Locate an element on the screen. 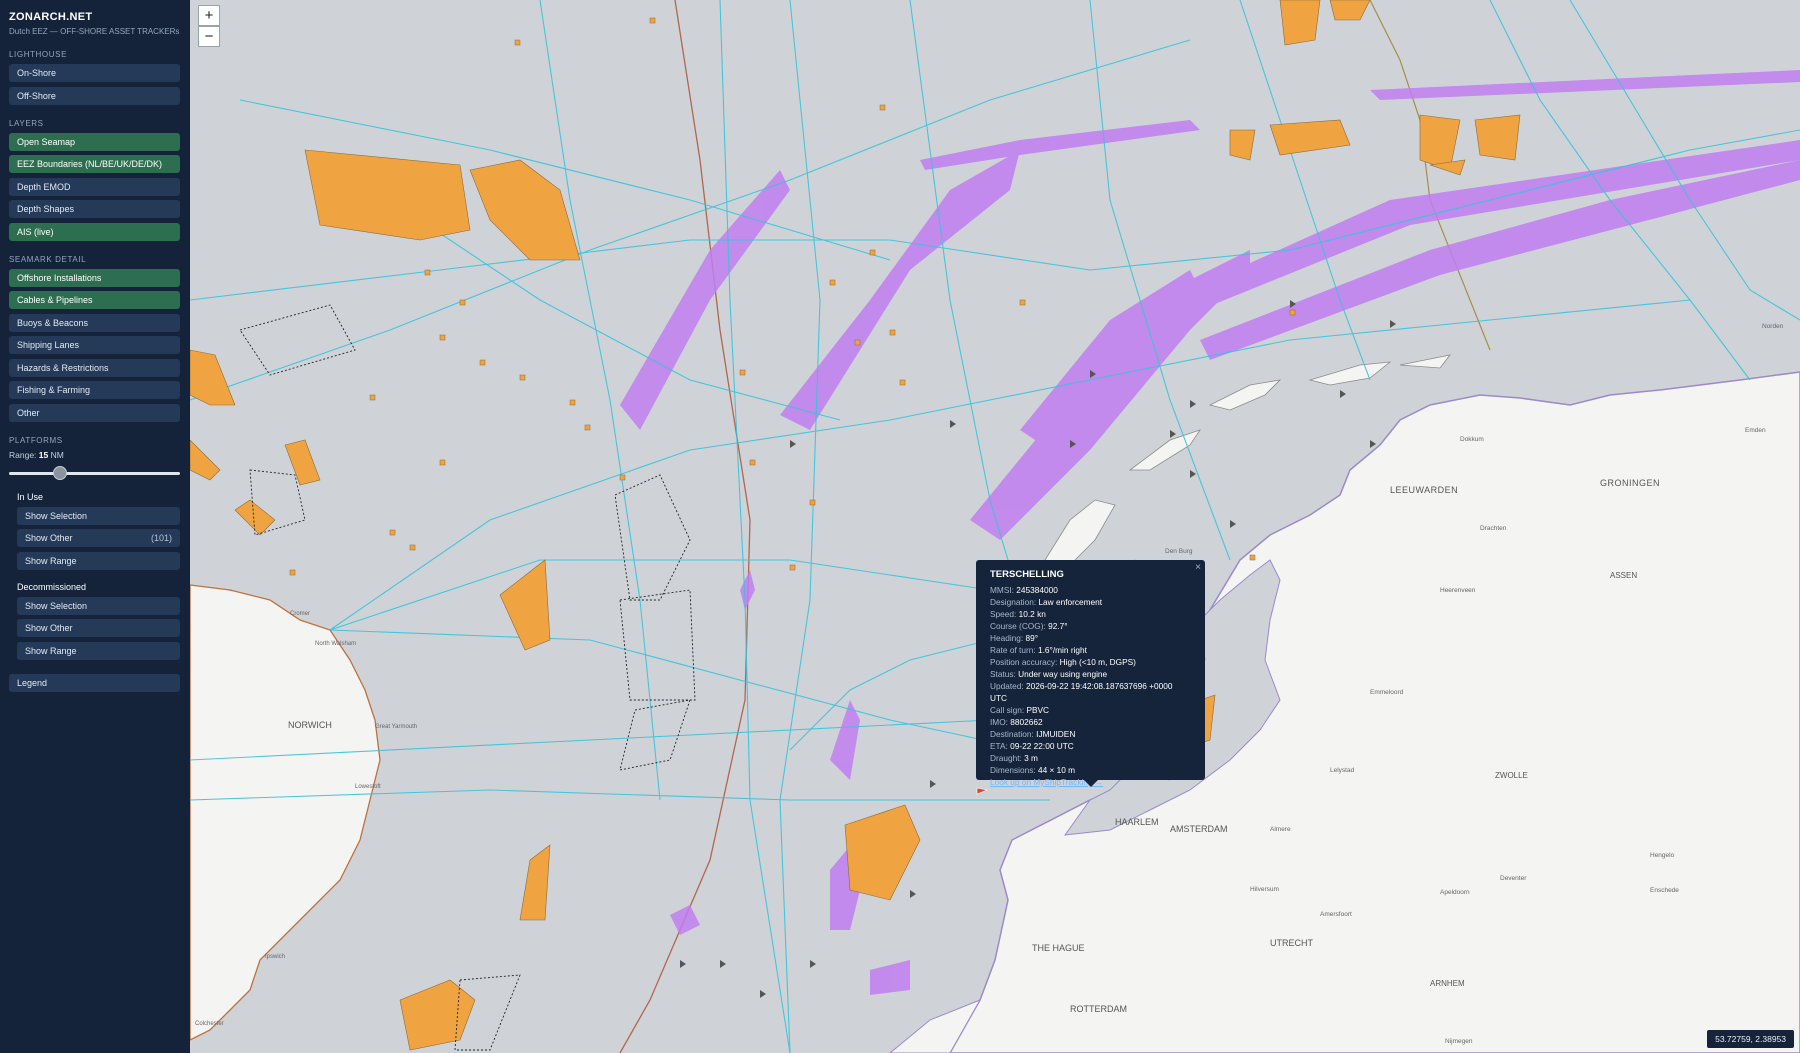 The image size is (1800, 1053). popup-row-key: Position accuracy: is located at coordinates (1024, 662).